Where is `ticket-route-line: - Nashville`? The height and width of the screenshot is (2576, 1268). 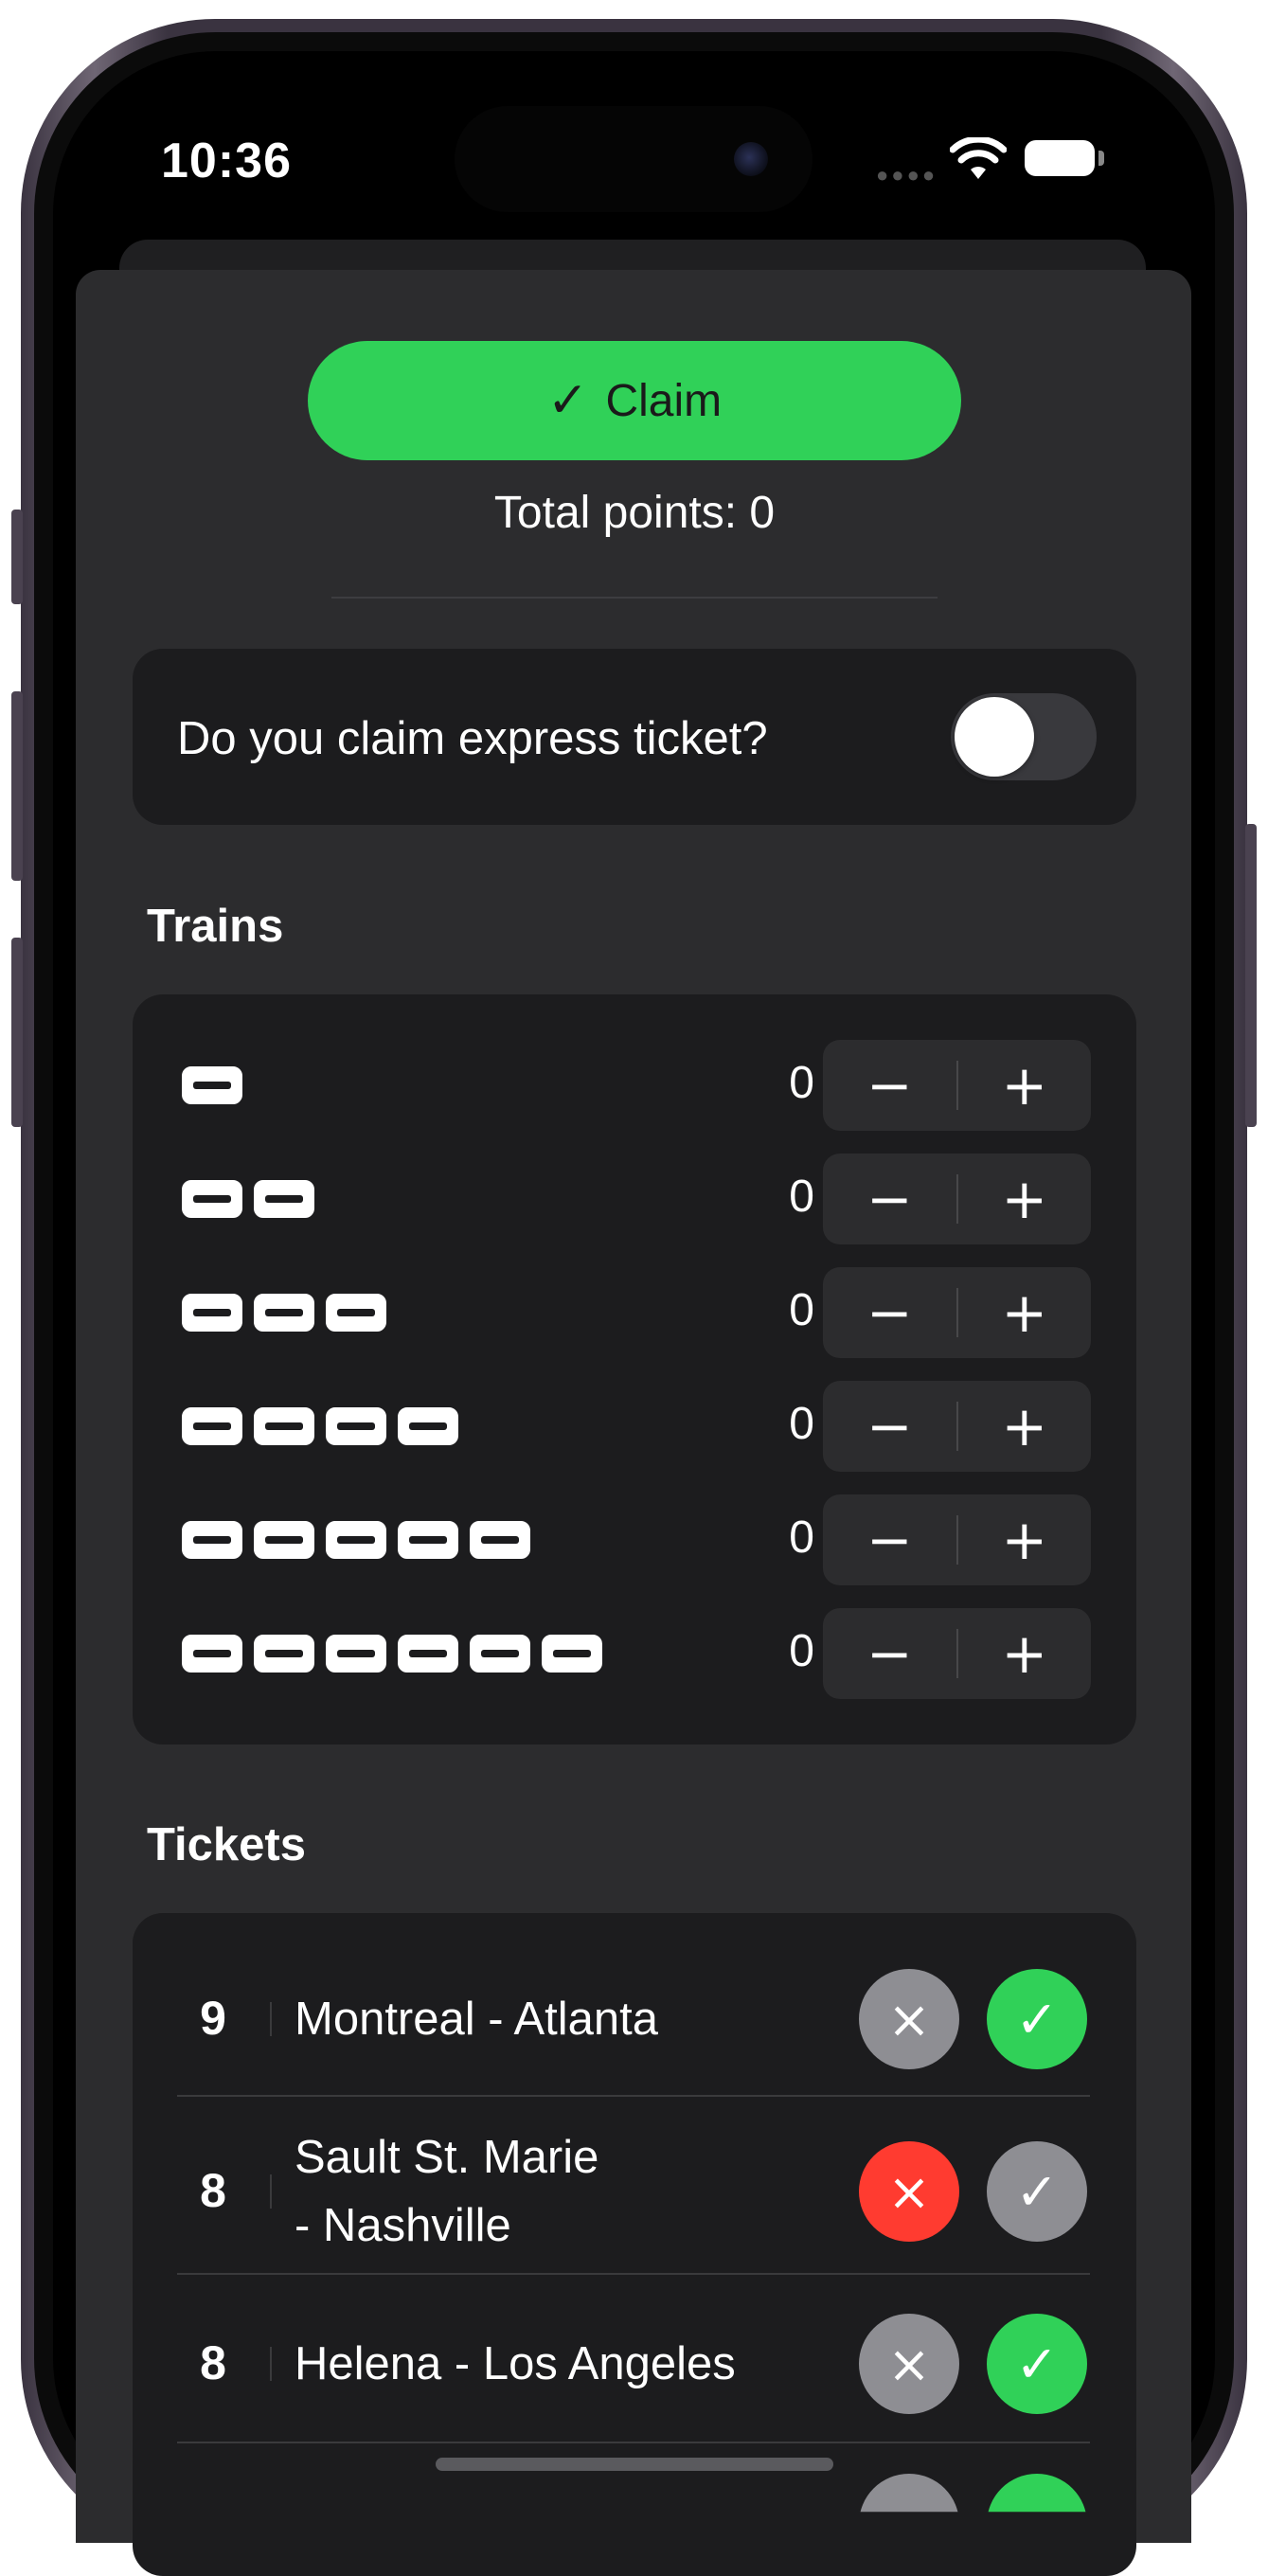 ticket-route-line: - Nashville is located at coordinates (403, 2225).